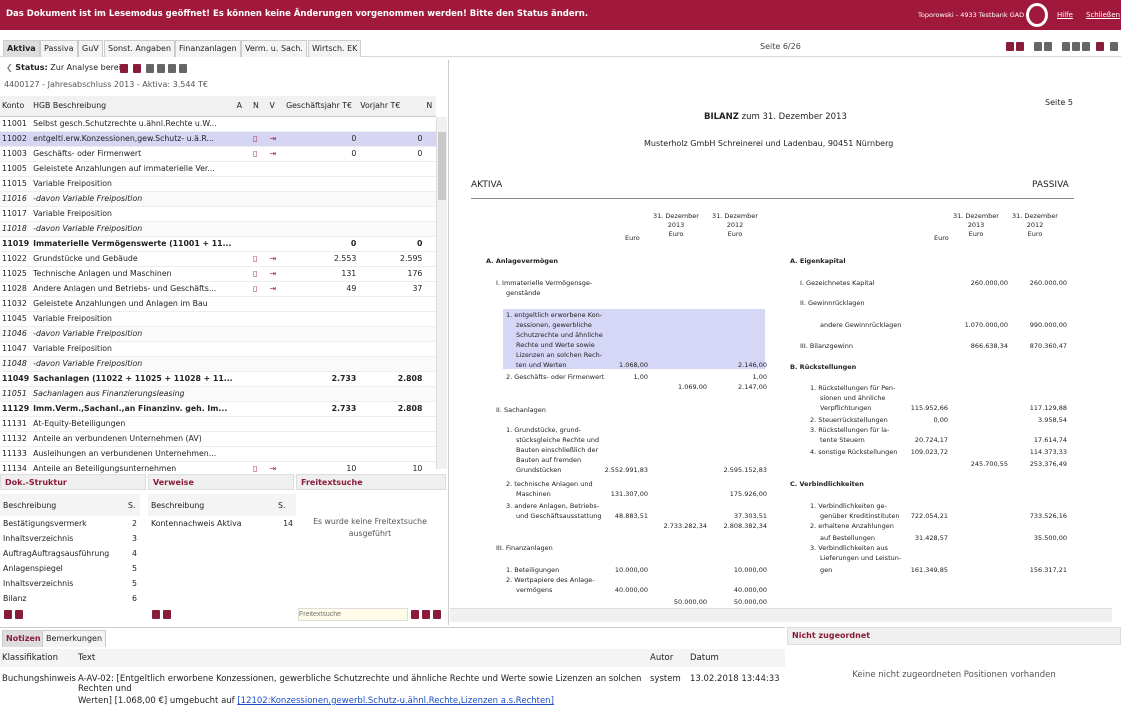 The height and width of the screenshot is (725, 1121). What do you see at coordinates (70, 583) in the screenshot?
I see `list-item: Inhaltsverzeichnis 5` at bounding box center [70, 583].